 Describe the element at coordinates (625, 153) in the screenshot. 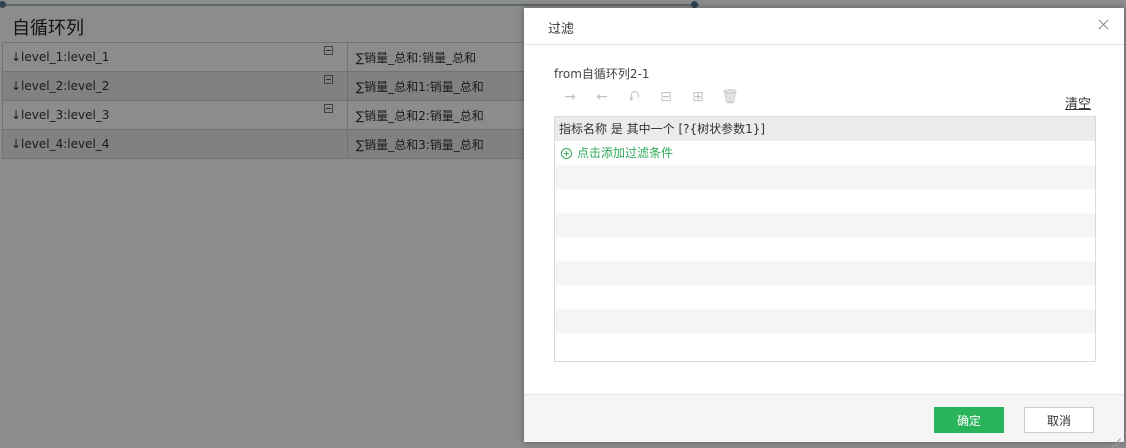

I see `add-condition-label: 点击添加过滤条件` at that location.